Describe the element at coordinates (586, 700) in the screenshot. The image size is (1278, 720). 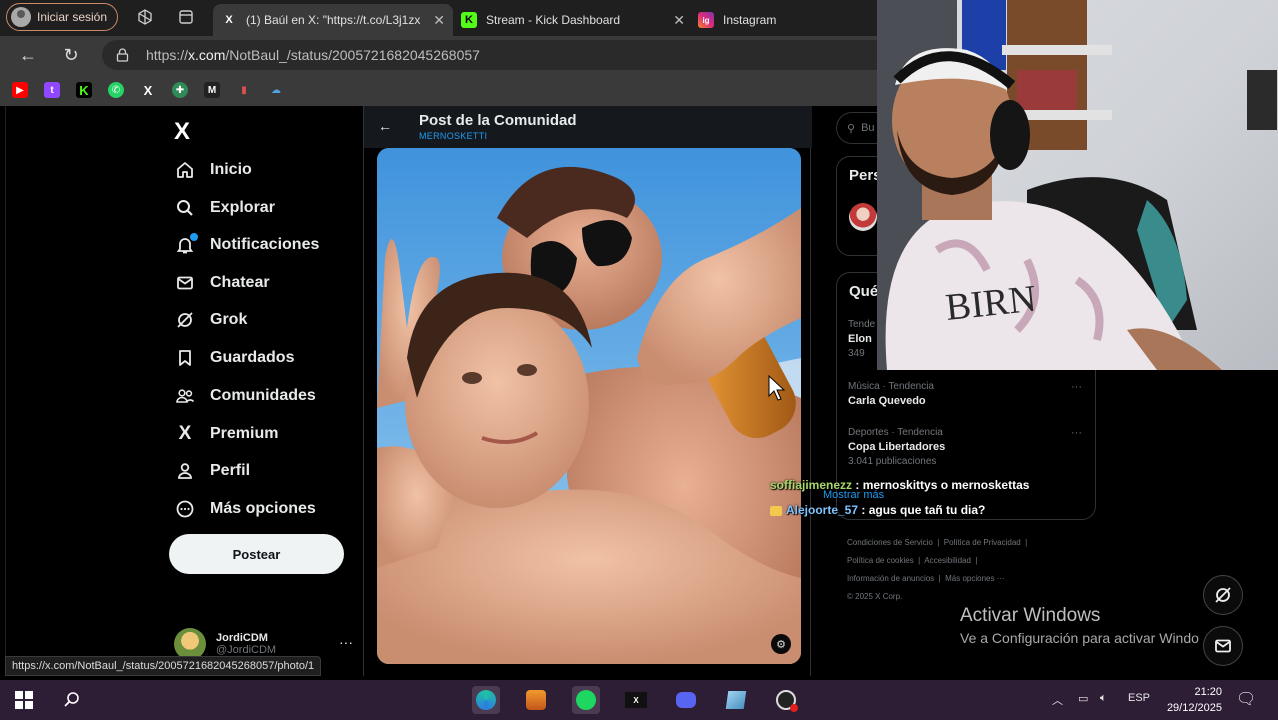
I see `spotify-taskbar-icon` at that location.